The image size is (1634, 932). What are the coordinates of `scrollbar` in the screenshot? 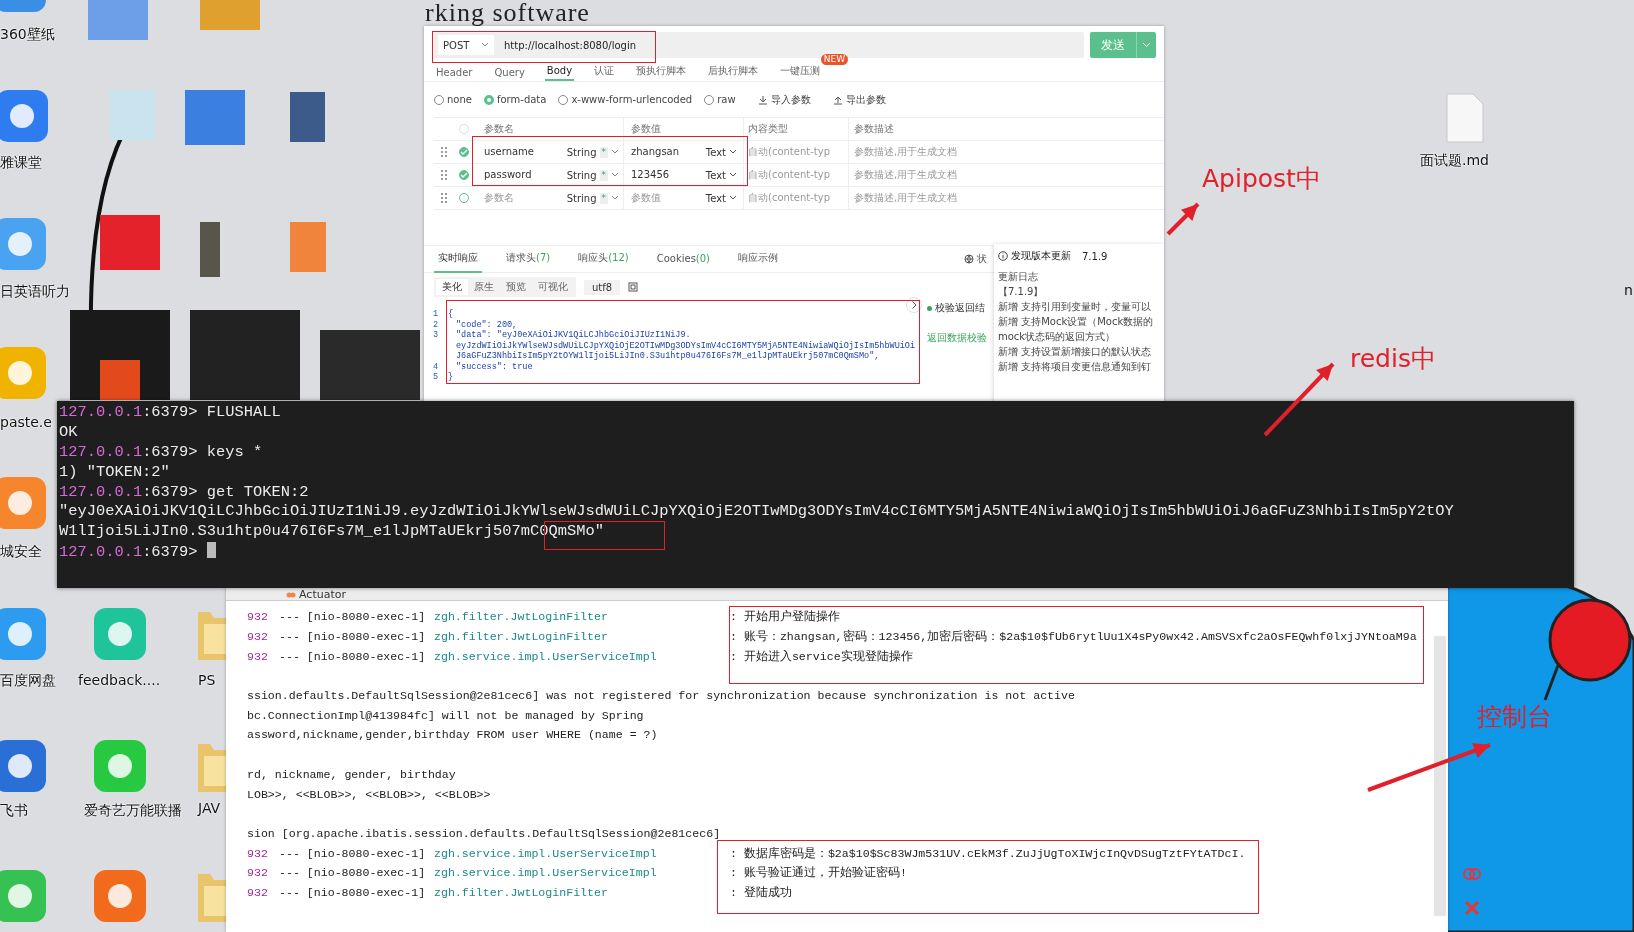 It's located at (1440, 776).